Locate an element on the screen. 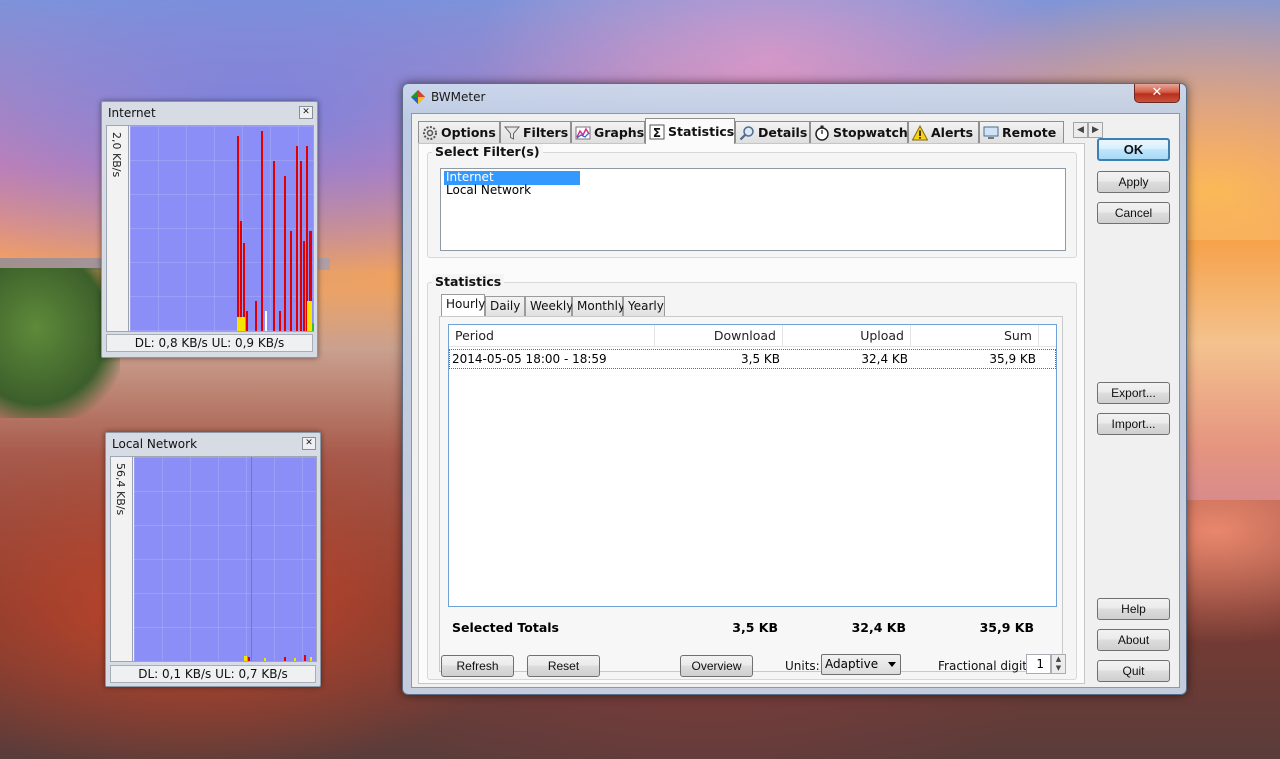  stat-tab-hourly: Hourly is located at coordinates (463, 305).